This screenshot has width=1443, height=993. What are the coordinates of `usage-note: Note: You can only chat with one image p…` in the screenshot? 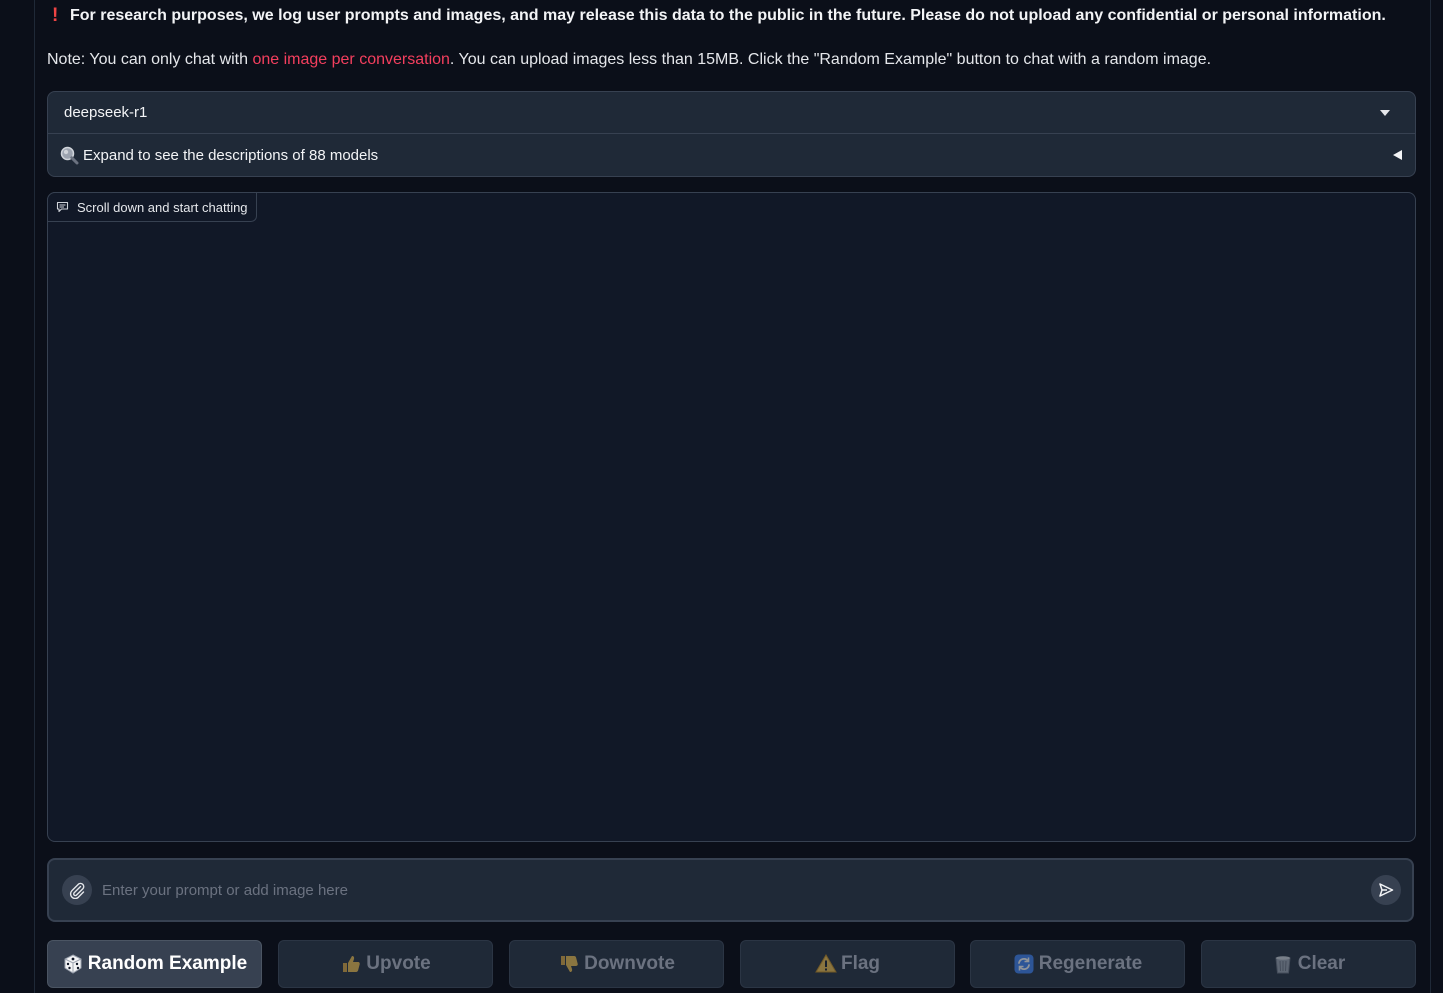 It's located at (629, 60).